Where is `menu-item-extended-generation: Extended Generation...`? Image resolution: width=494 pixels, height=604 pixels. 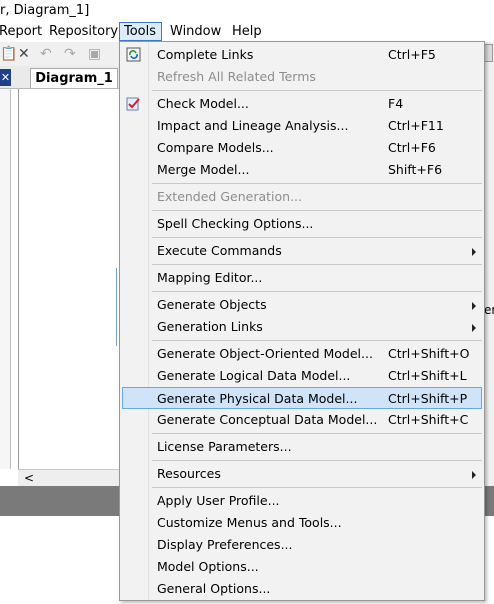
menu-item-extended-generation: Extended Generation... is located at coordinates (302, 197).